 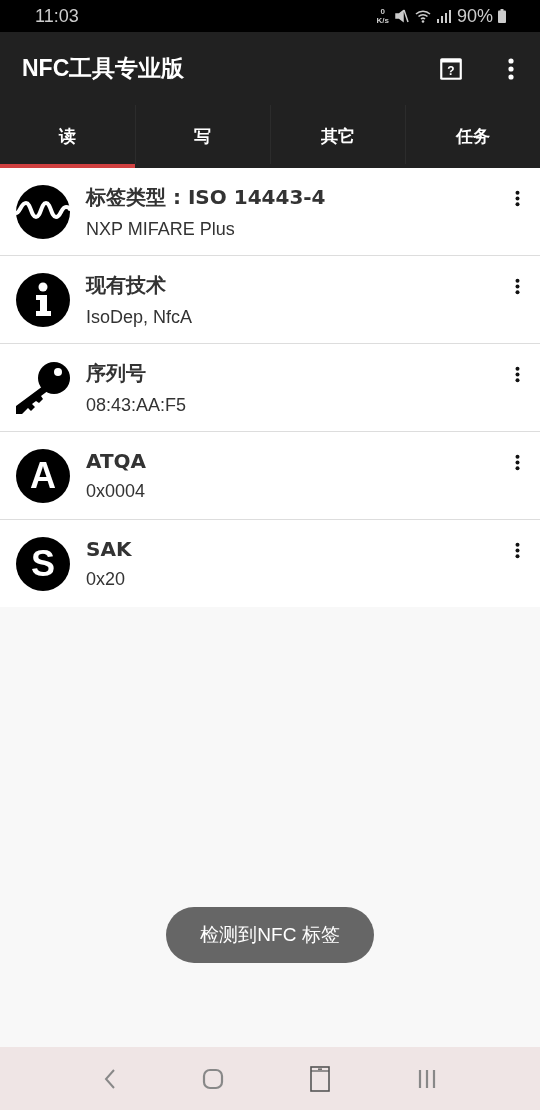 I want to click on record-title: ATQA, so click(x=117, y=461).